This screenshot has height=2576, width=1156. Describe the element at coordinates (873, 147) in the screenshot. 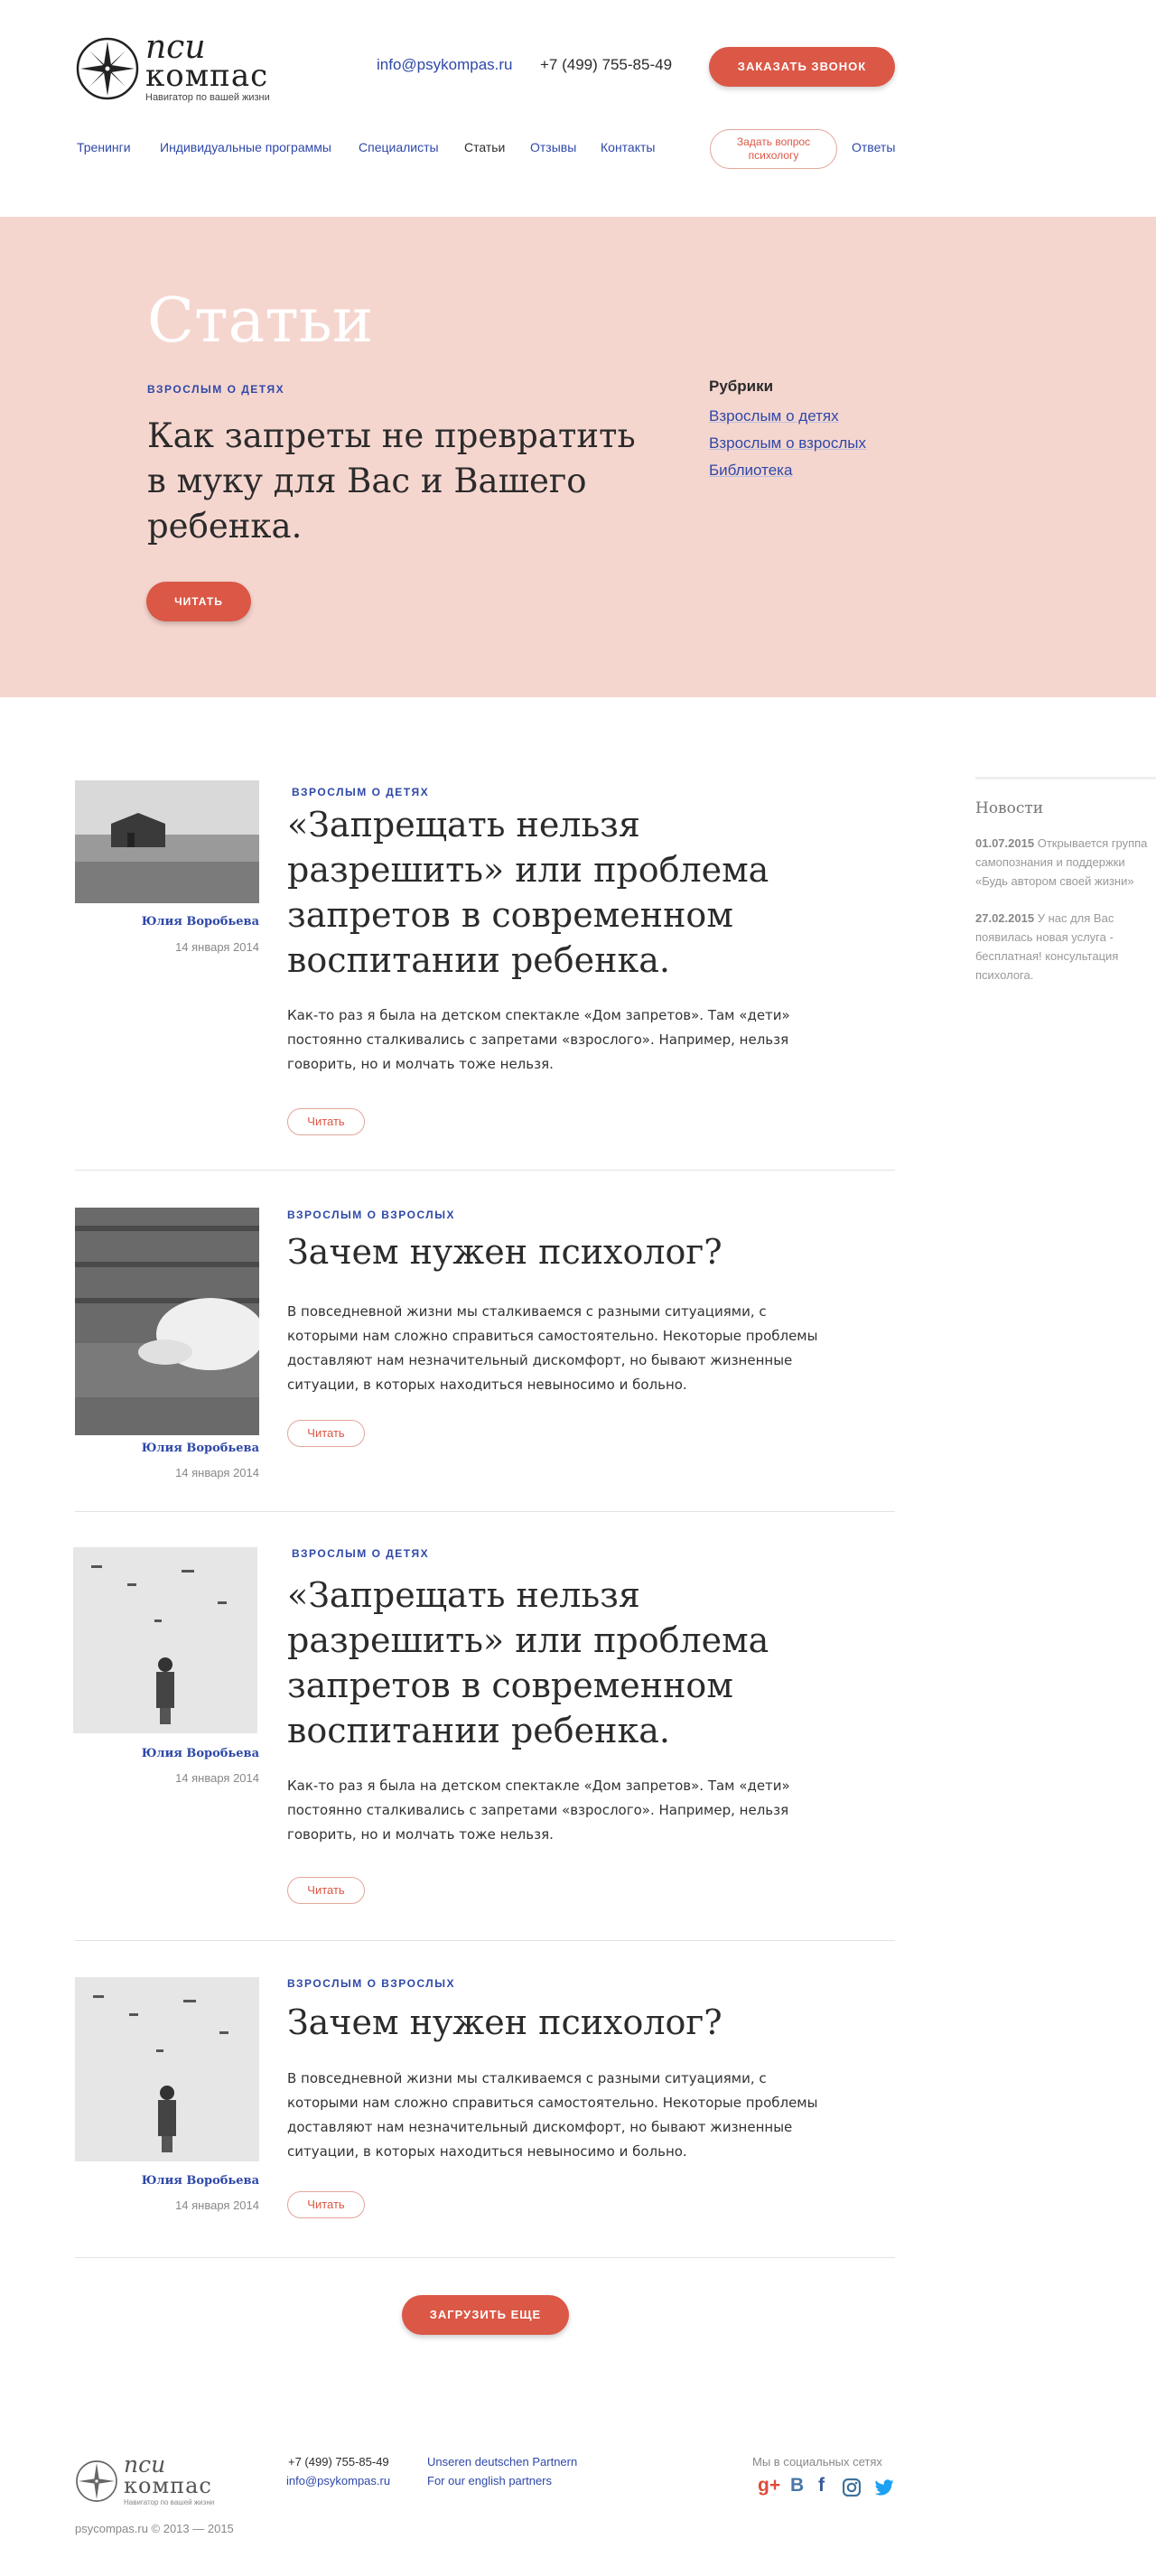

I see `nav-answers: Ответы` at that location.